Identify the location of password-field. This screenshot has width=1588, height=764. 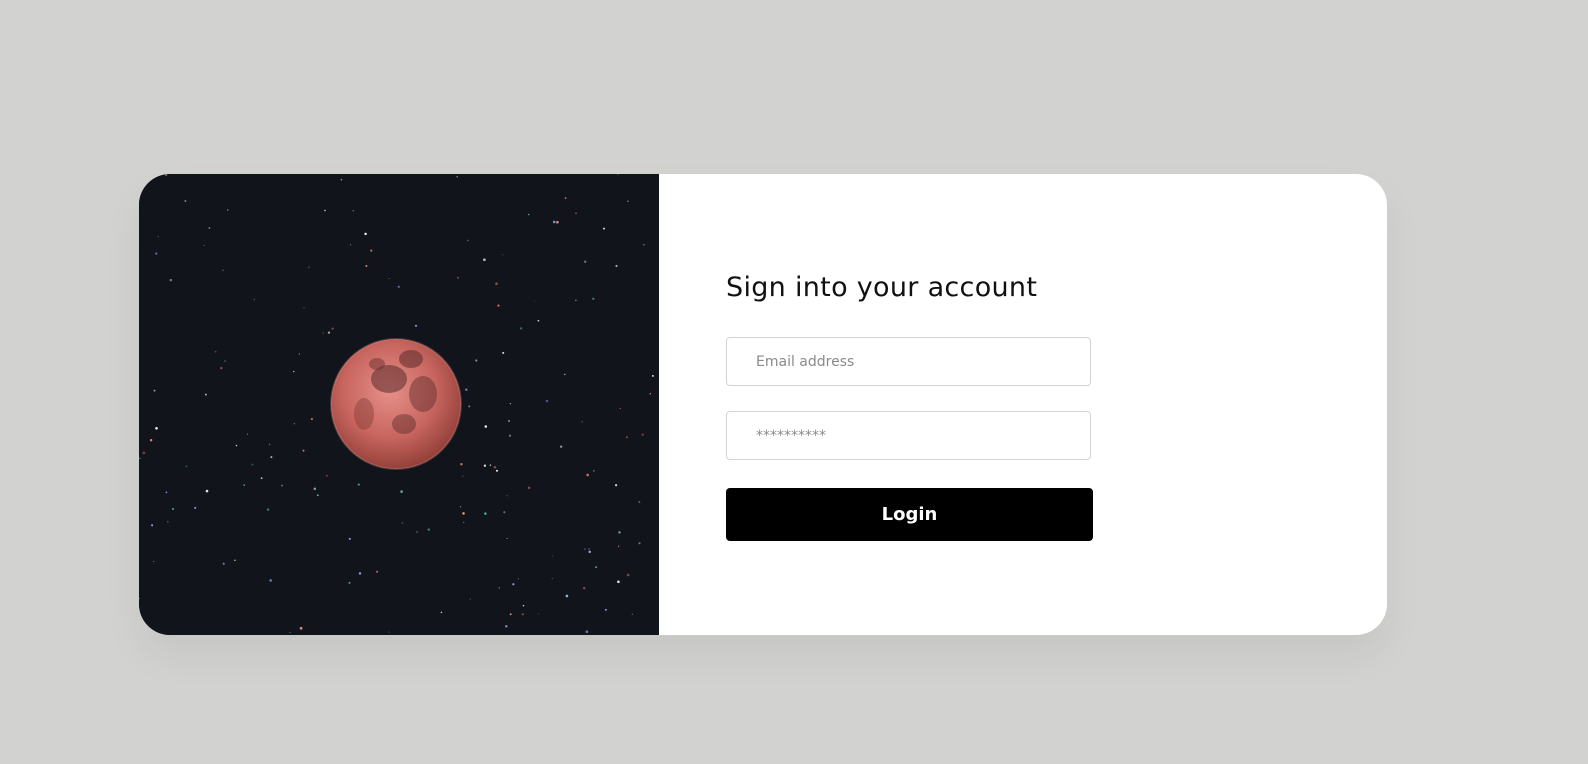
(908, 435).